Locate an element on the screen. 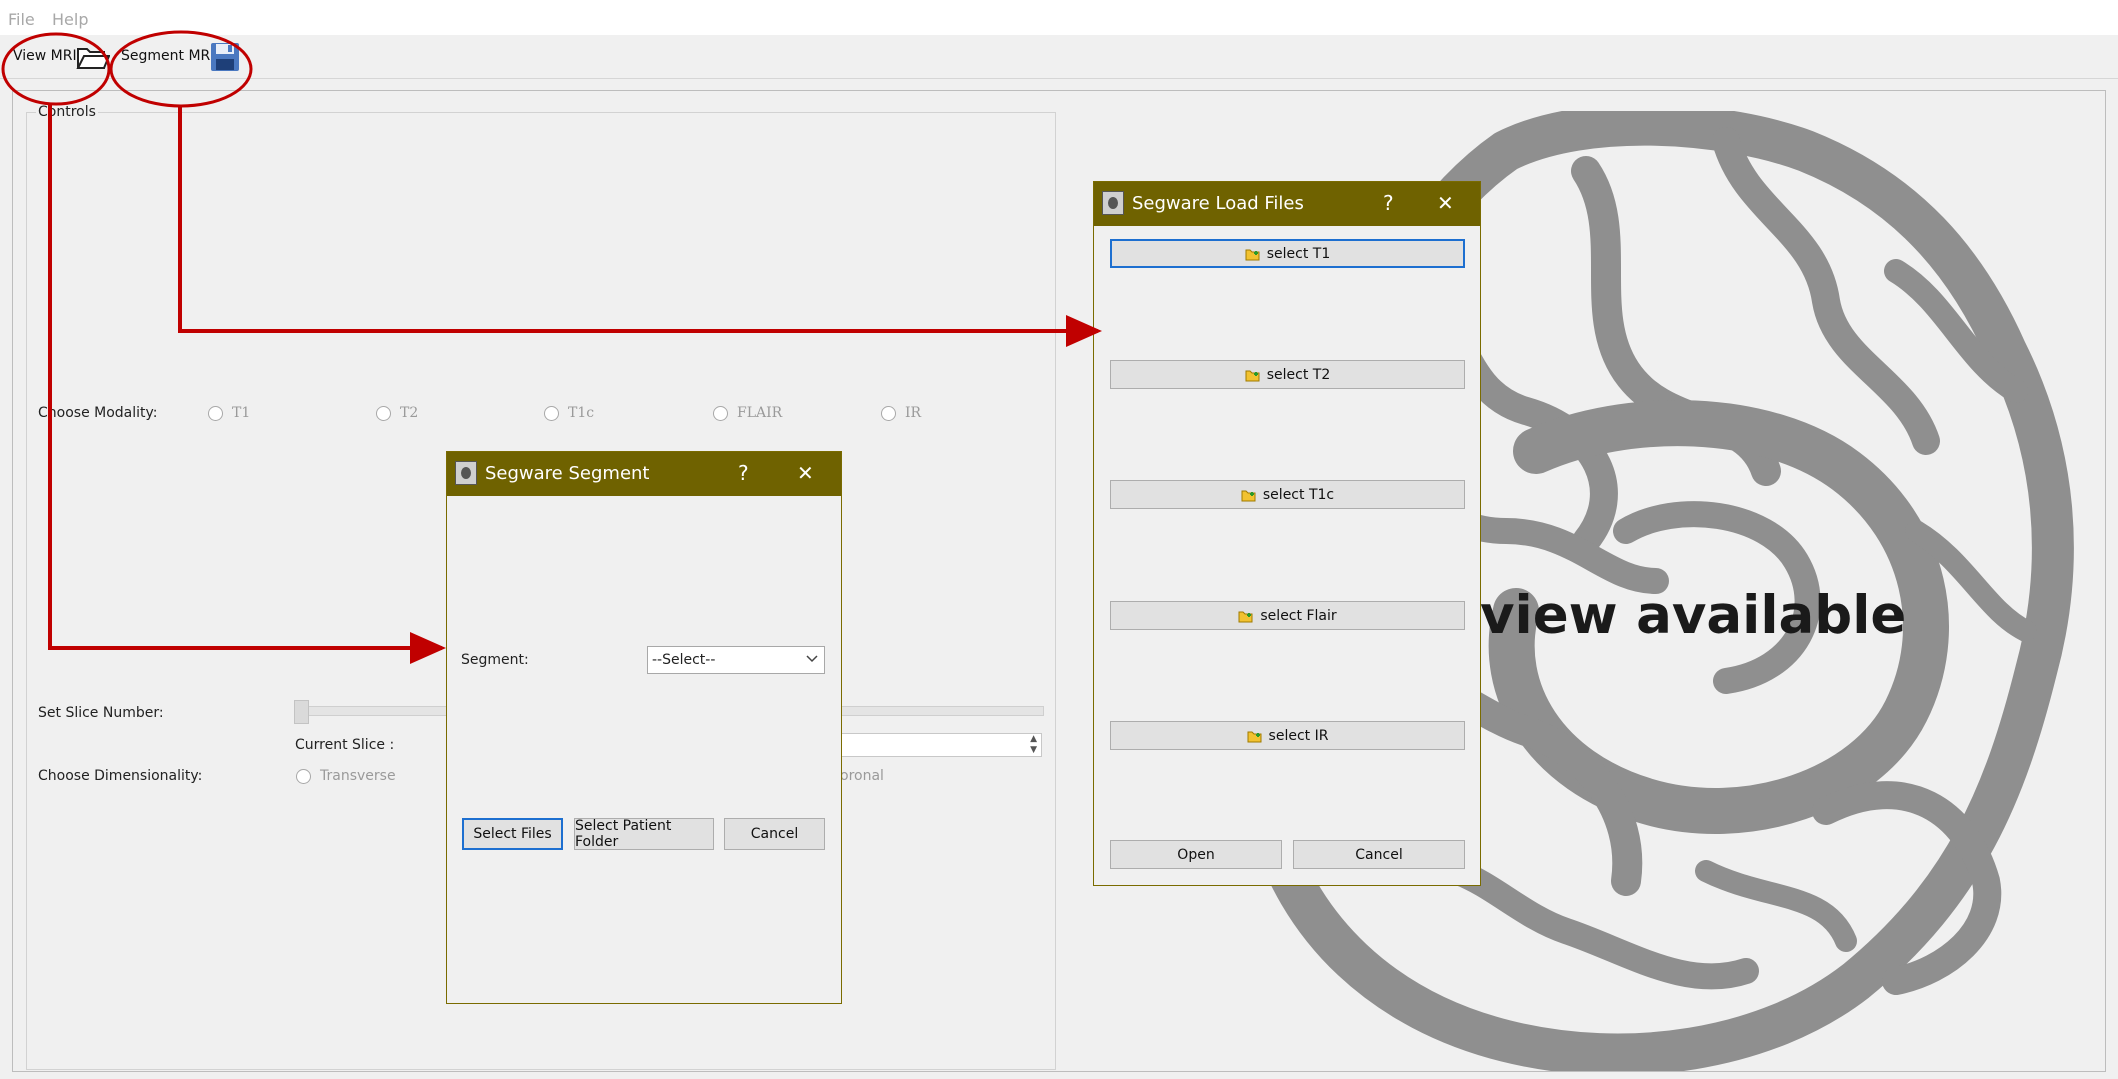  radio-coronal-label: oronal is located at coordinates (862, 776).